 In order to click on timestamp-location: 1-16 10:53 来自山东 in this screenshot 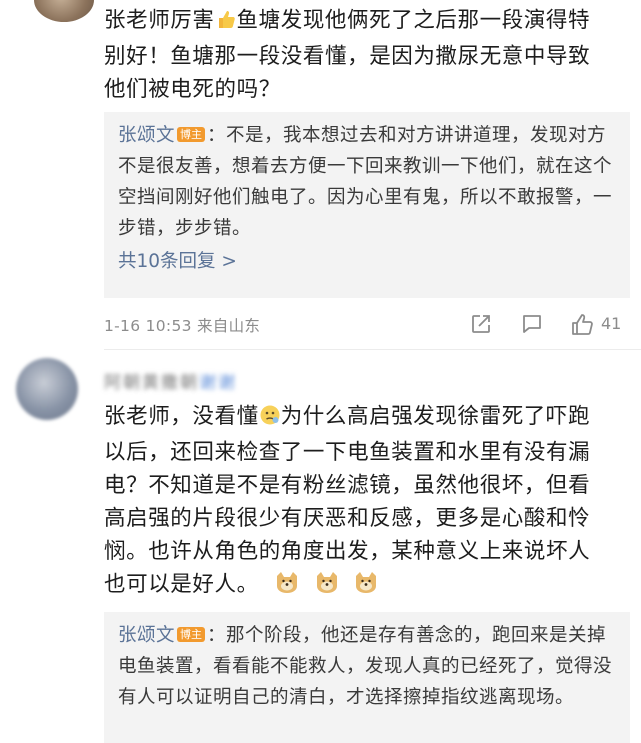, I will do `click(182, 326)`.